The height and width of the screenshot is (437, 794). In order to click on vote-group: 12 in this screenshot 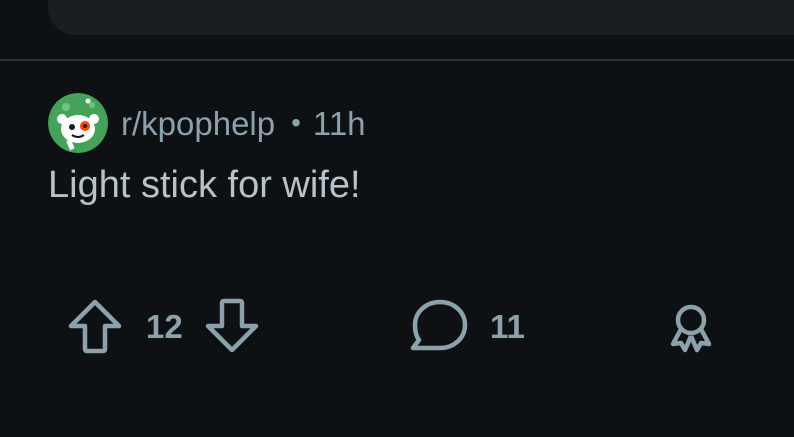, I will do `click(163, 326)`.